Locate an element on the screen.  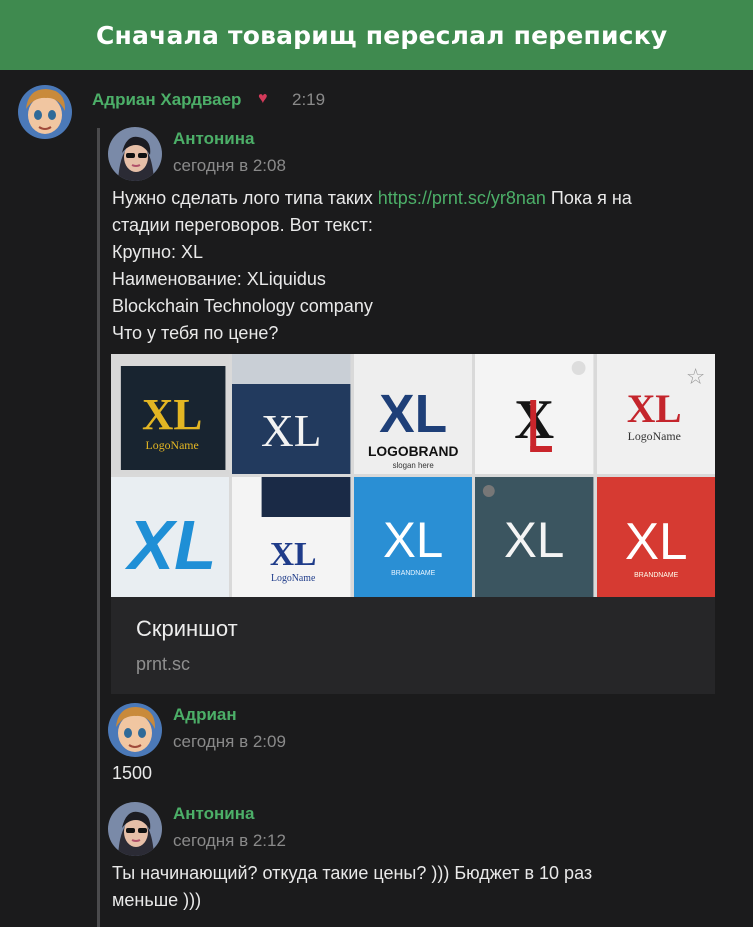
message-line: Пока я на is located at coordinates (588, 198).